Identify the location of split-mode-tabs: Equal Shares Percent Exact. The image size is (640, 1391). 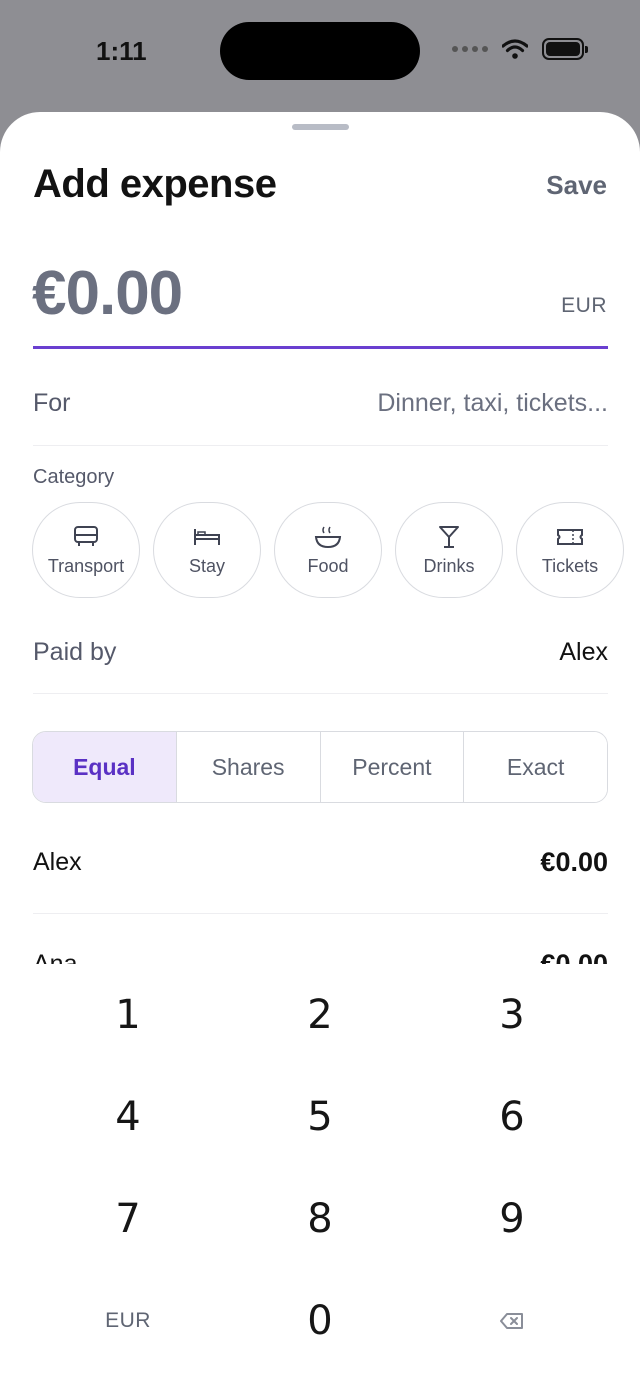
(320, 767).